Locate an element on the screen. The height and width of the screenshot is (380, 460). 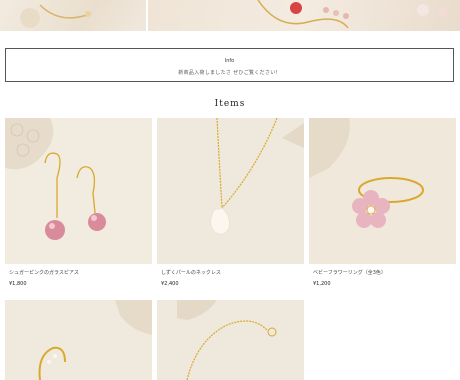
hero-right-art is located at coordinates (352, 14).